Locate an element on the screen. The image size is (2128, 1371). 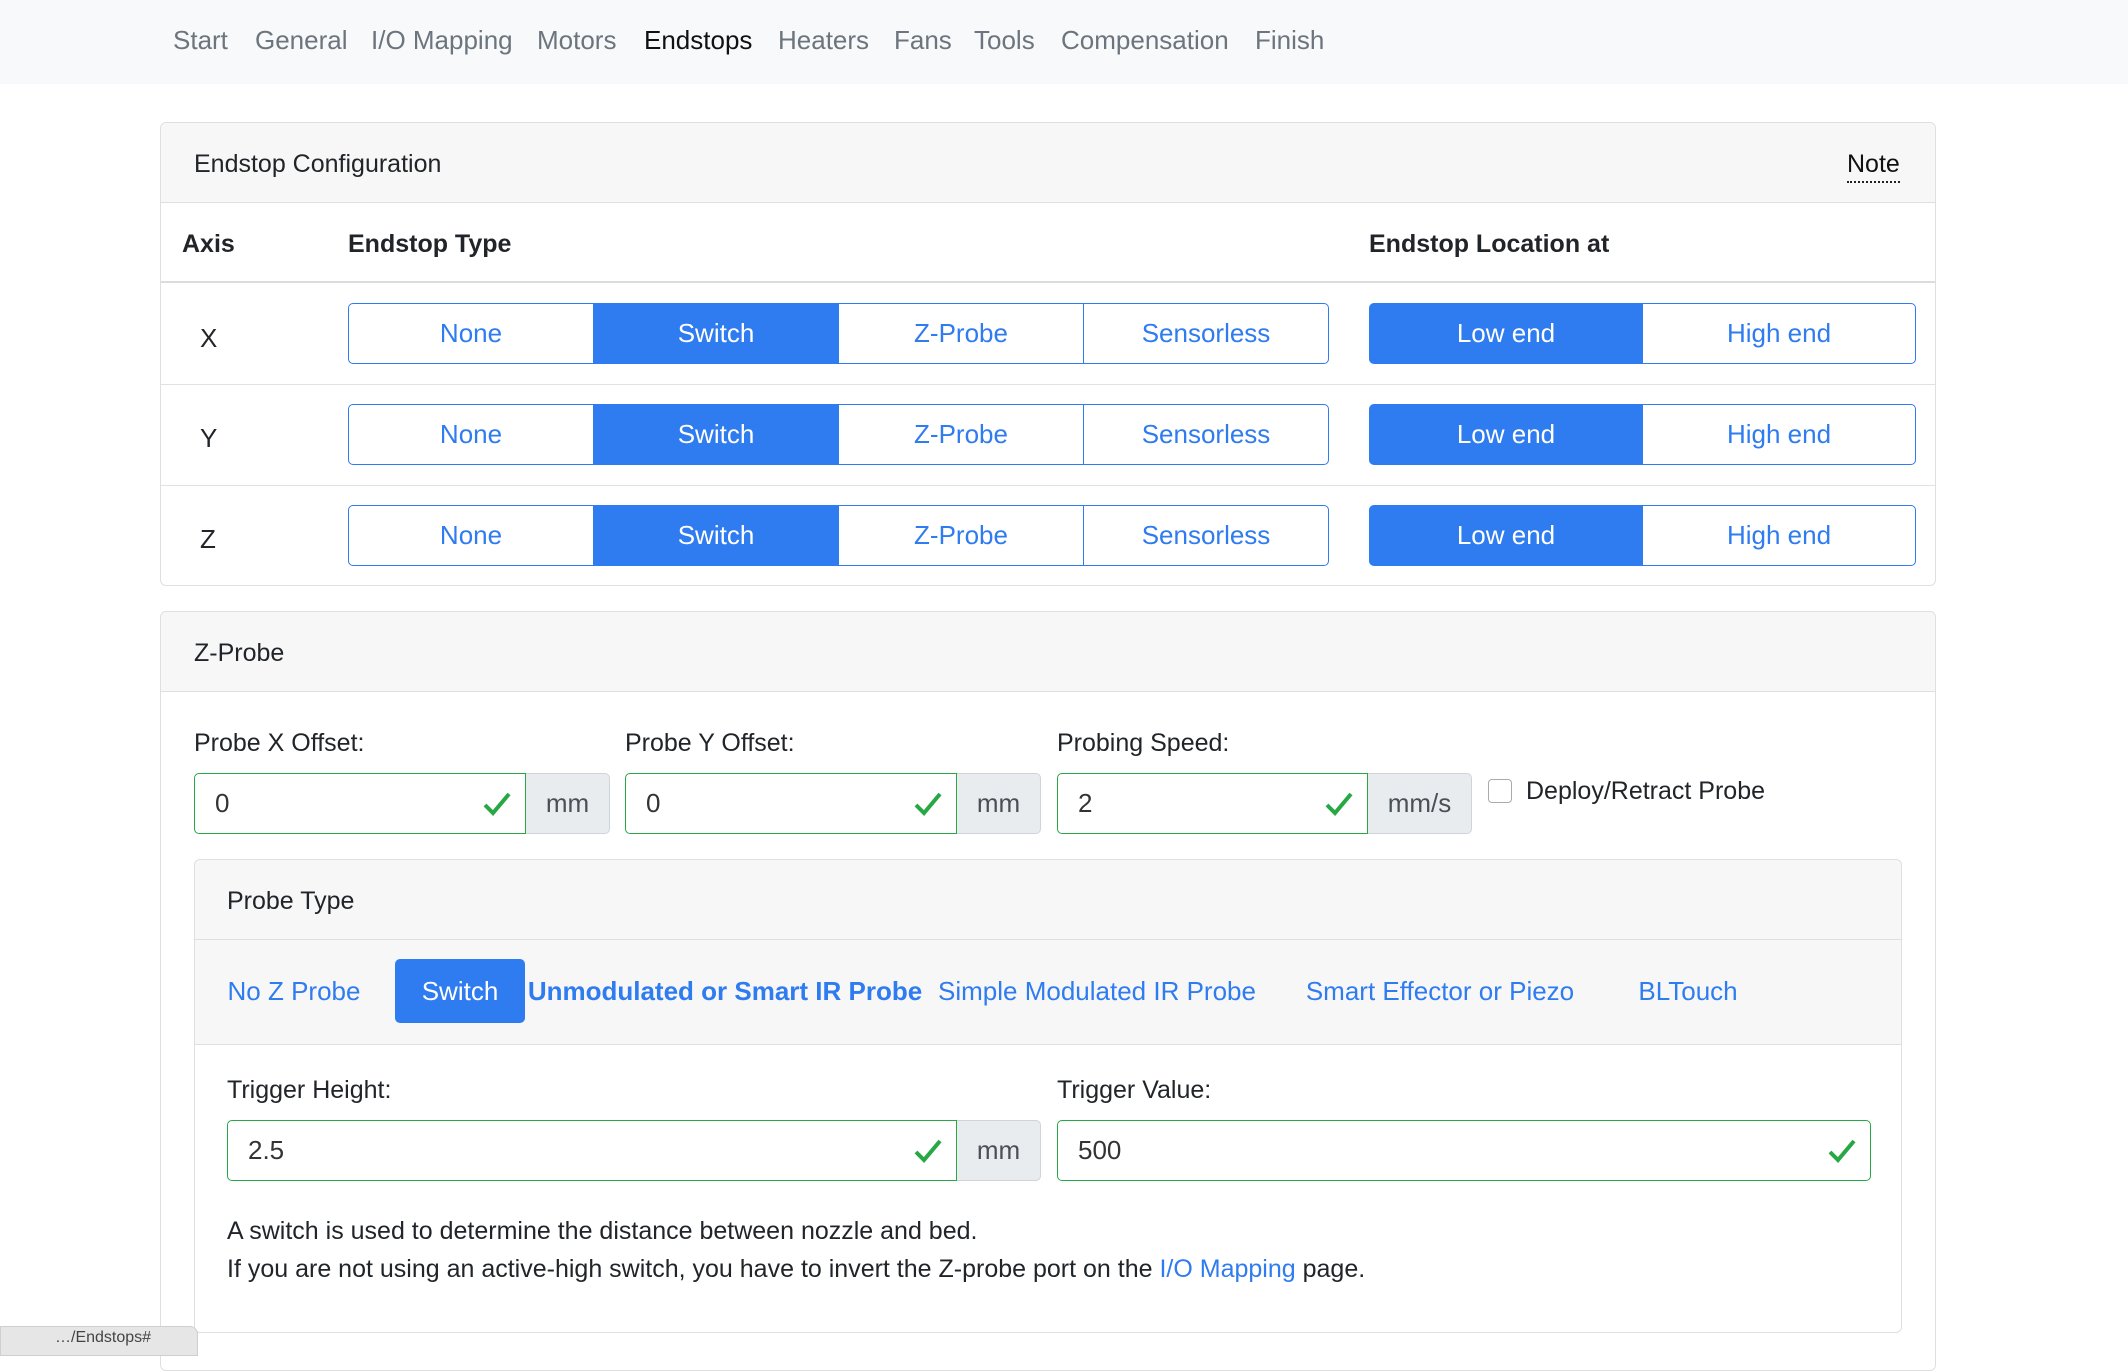
probe-type-header: Probe Type is located at coordinates (1048, 900).